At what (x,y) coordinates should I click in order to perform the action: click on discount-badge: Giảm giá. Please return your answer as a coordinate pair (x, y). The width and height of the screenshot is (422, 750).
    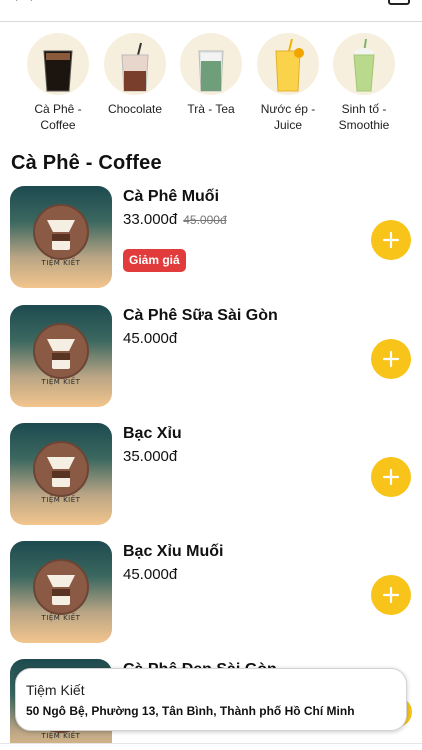
    Looking at the image, I should click on (154, 260).